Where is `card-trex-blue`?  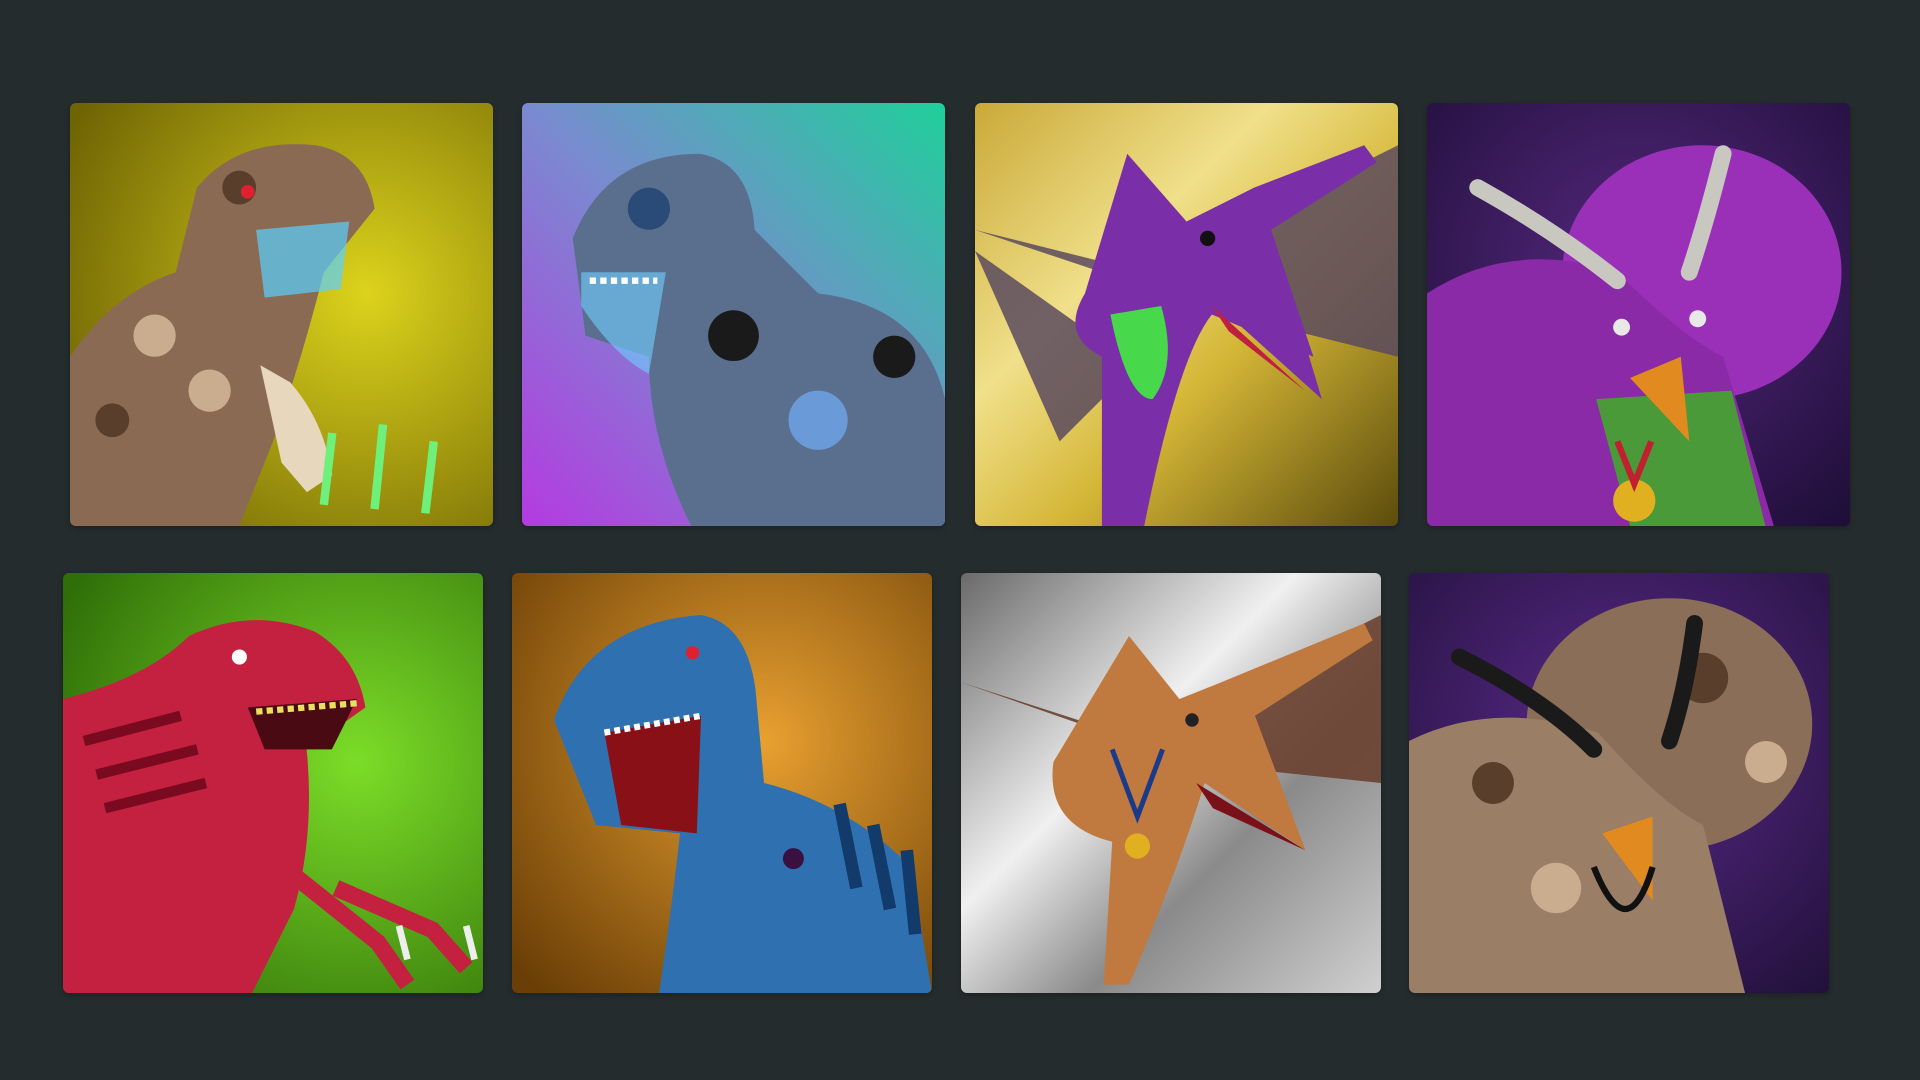
card-trex-blue is located at coordinates (722, 783).